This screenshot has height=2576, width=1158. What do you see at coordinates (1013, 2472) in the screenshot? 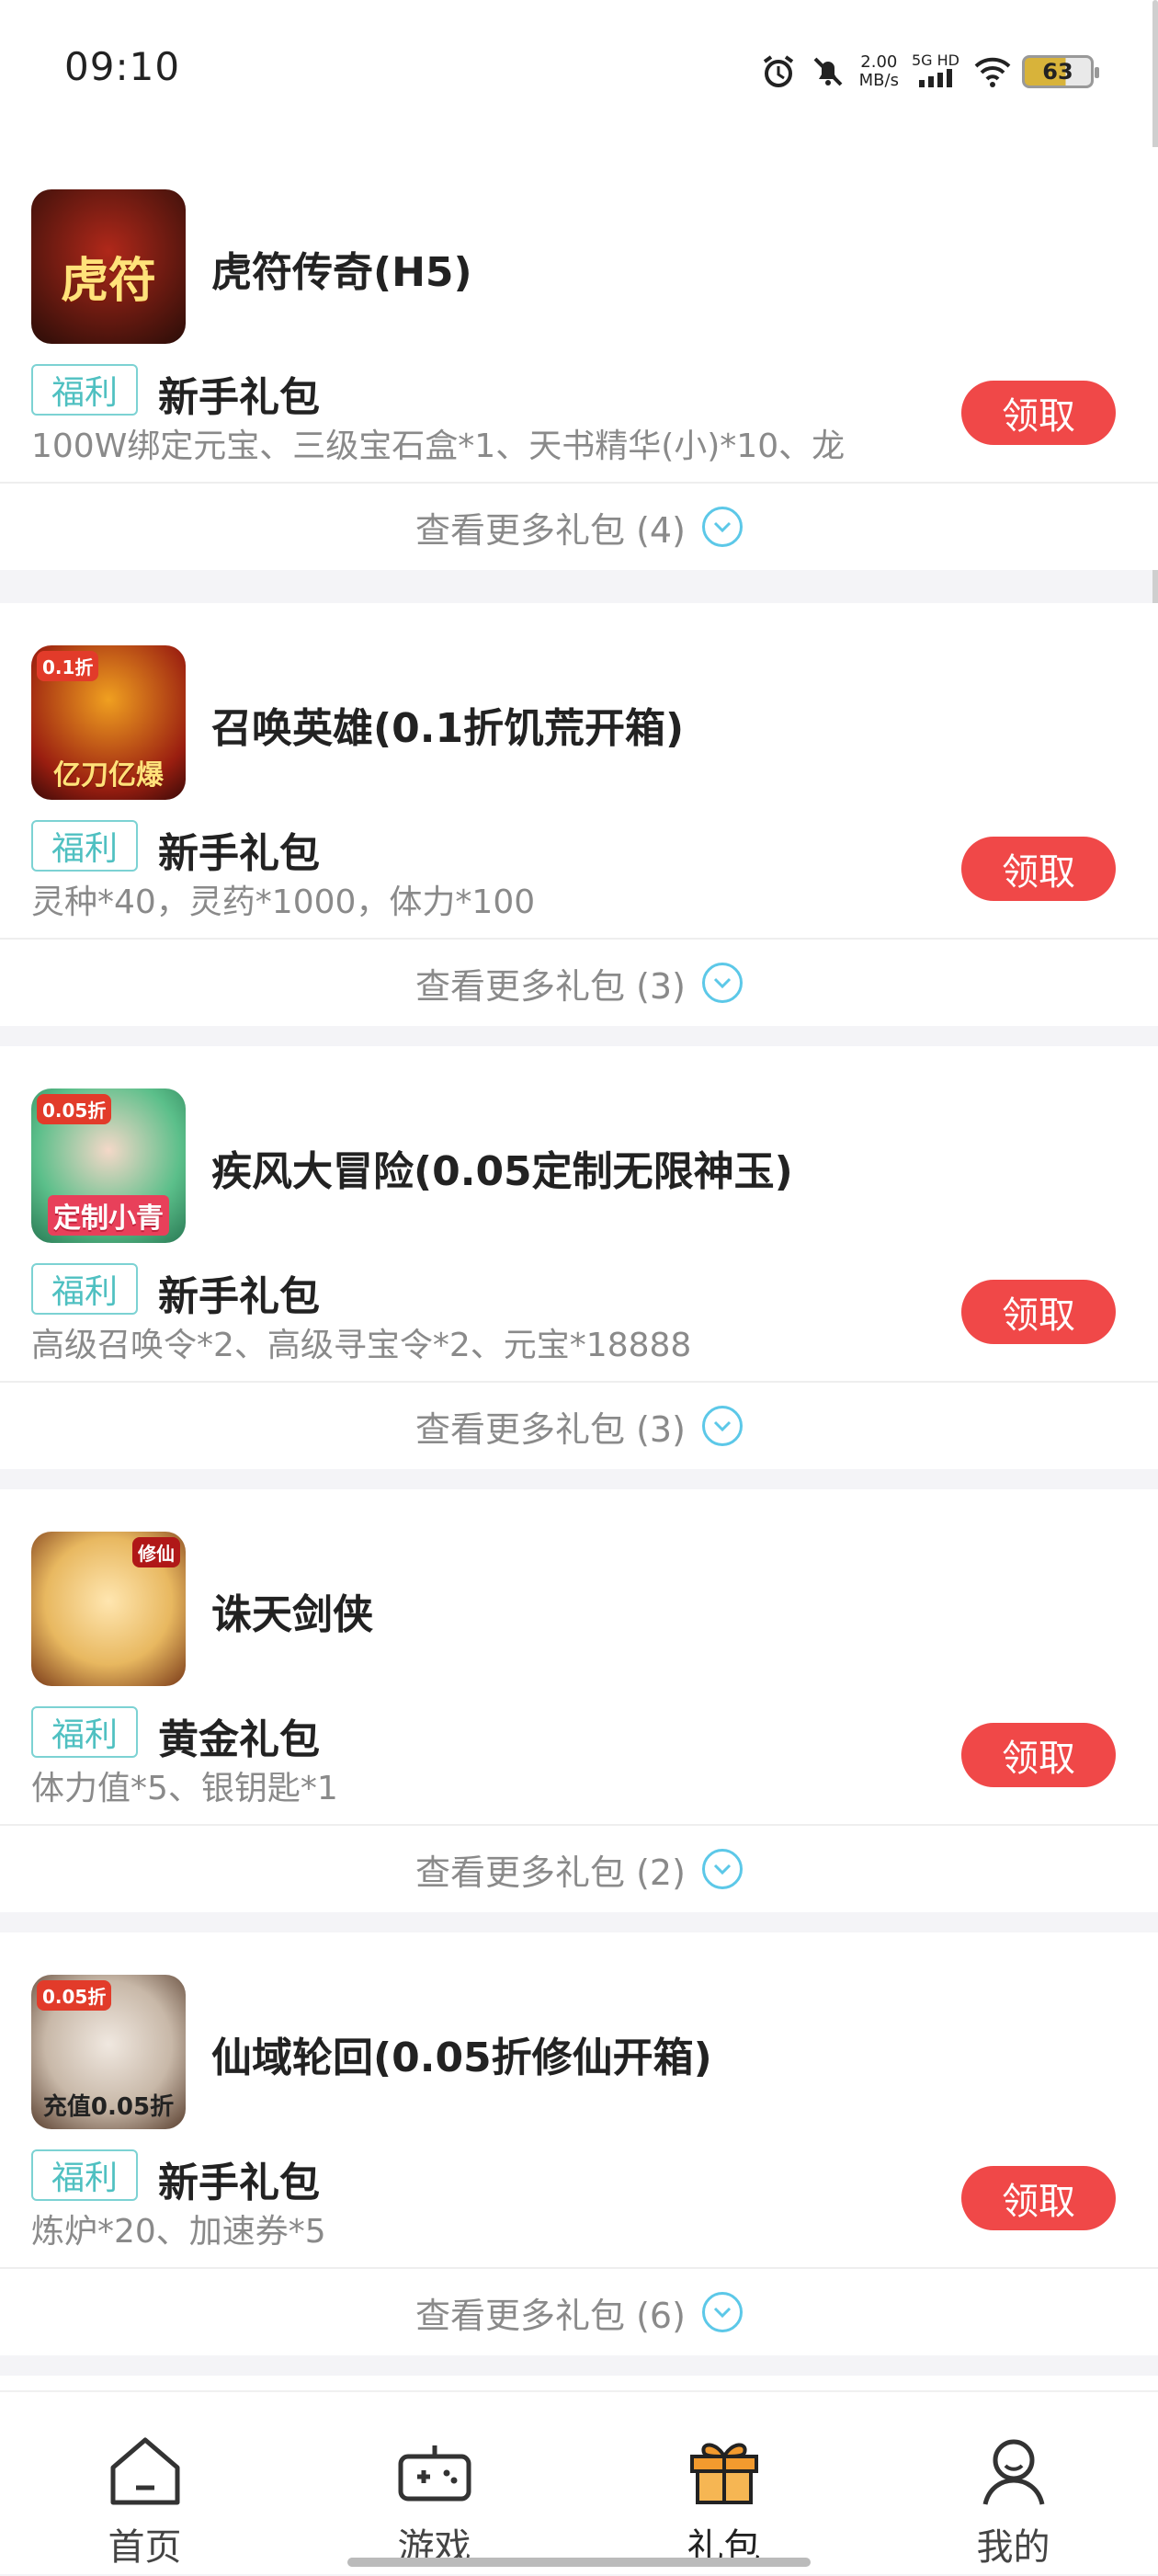
I see `profile-icon` at bounding box center [1013, 2472].